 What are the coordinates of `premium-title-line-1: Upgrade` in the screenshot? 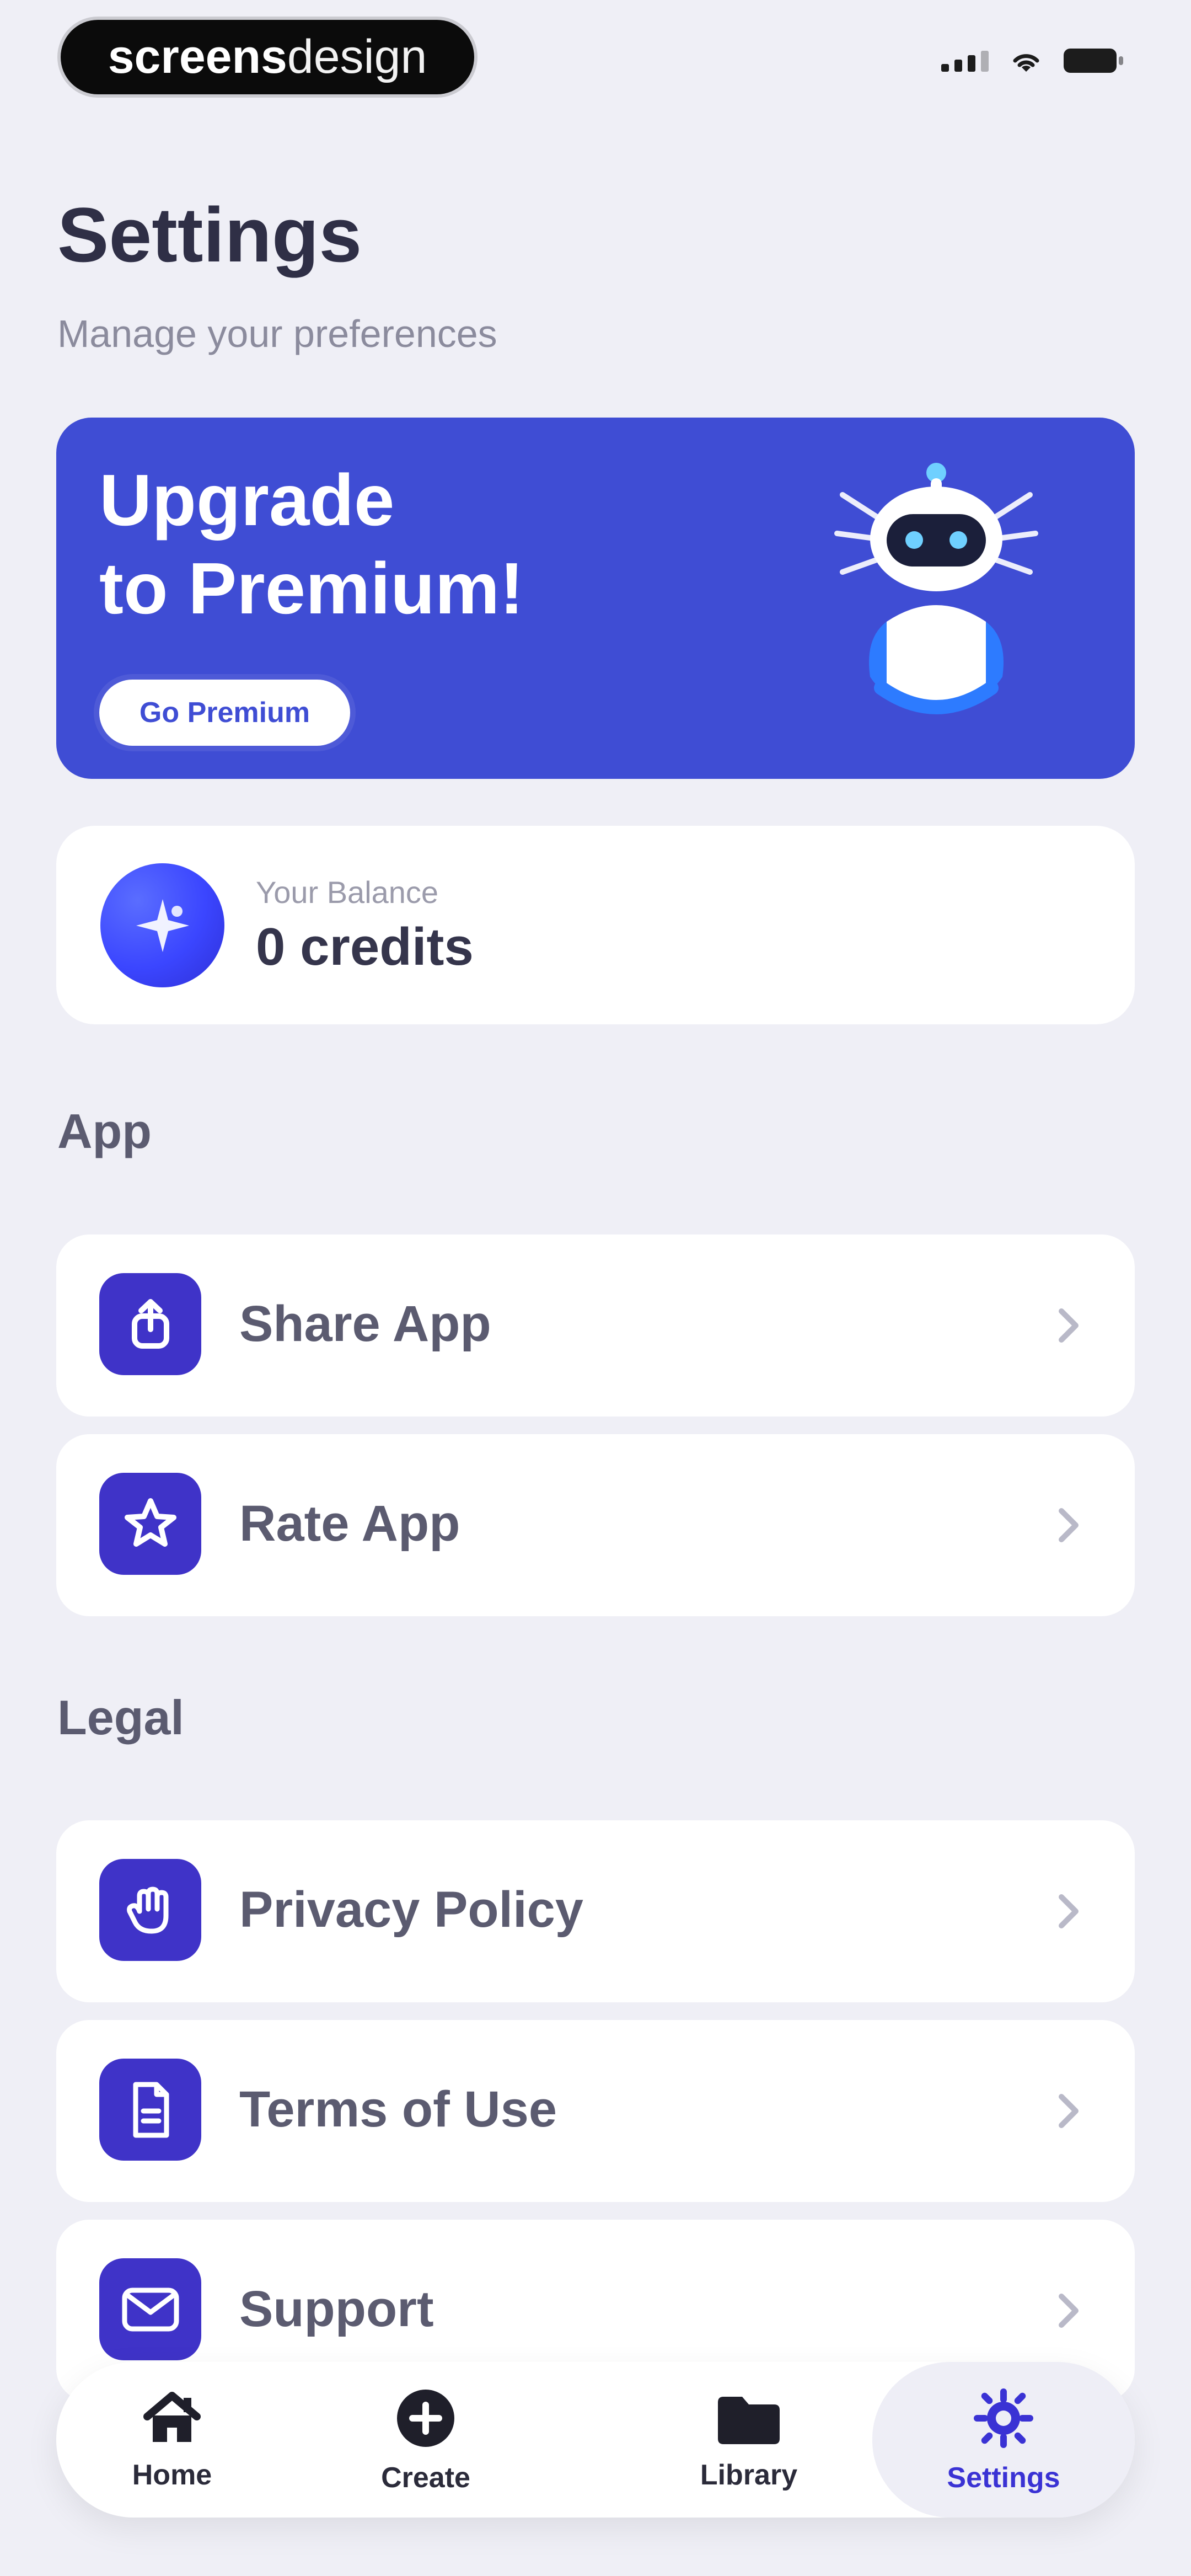 It's located at (247, 500).